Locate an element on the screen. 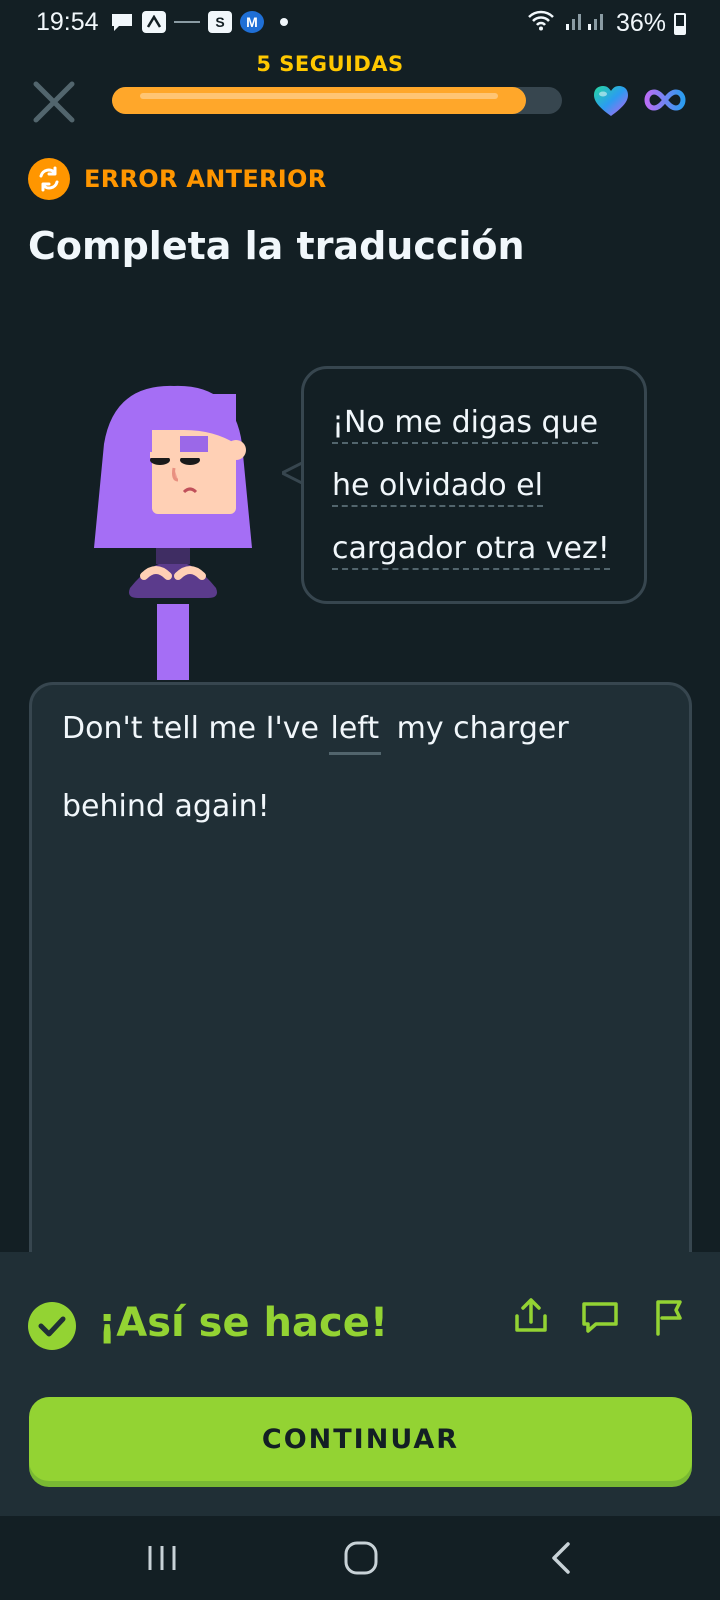  battery-text: 36% is located at coordinates (640, 23).